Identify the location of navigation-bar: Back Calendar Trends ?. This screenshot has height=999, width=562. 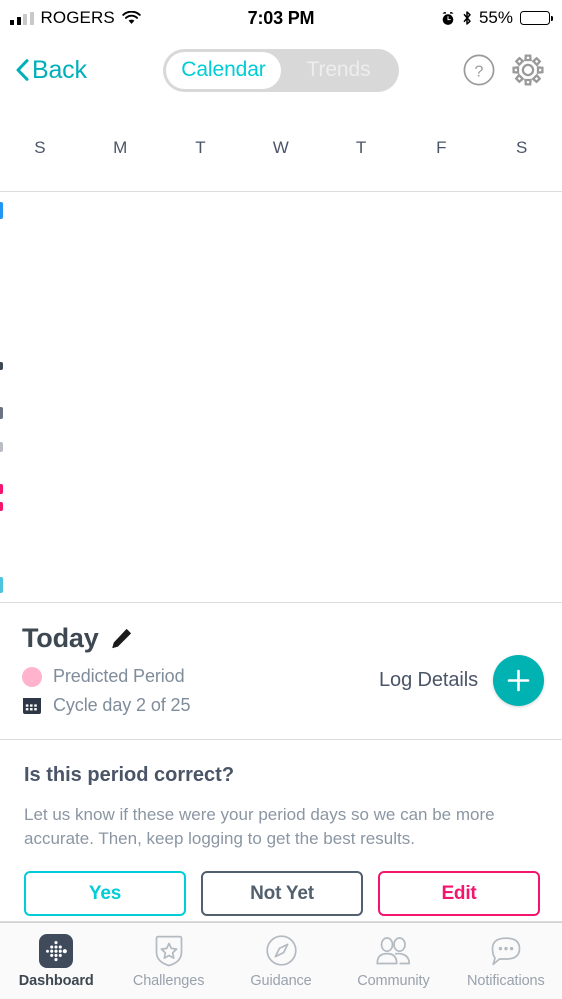
(281, 70).